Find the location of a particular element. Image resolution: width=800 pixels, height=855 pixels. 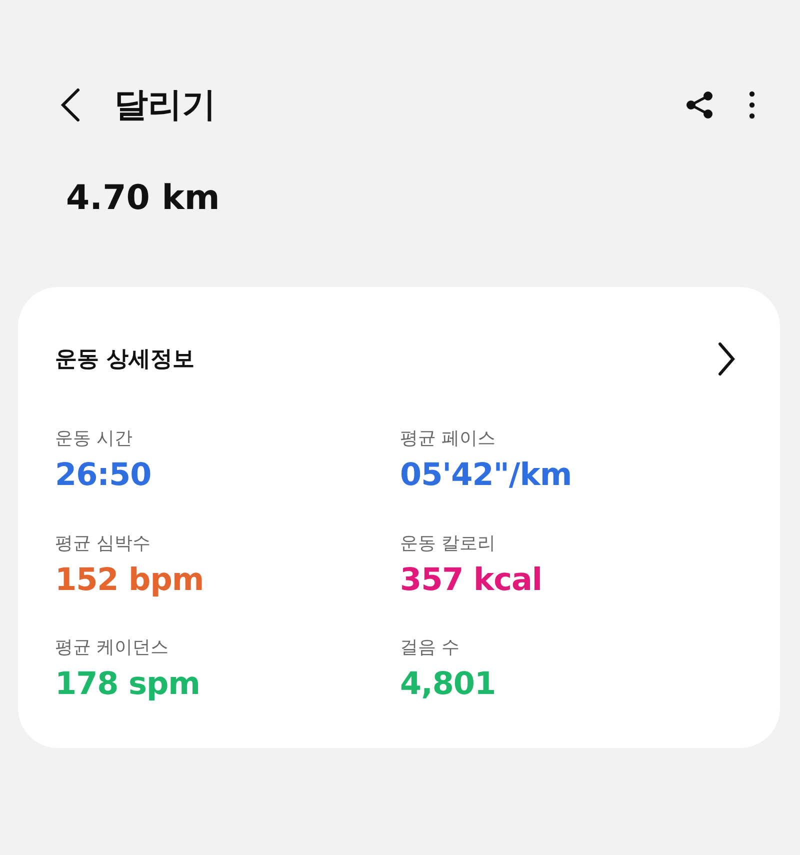

metric-label: 평균 페이스 is located at coordinates (448, 439).